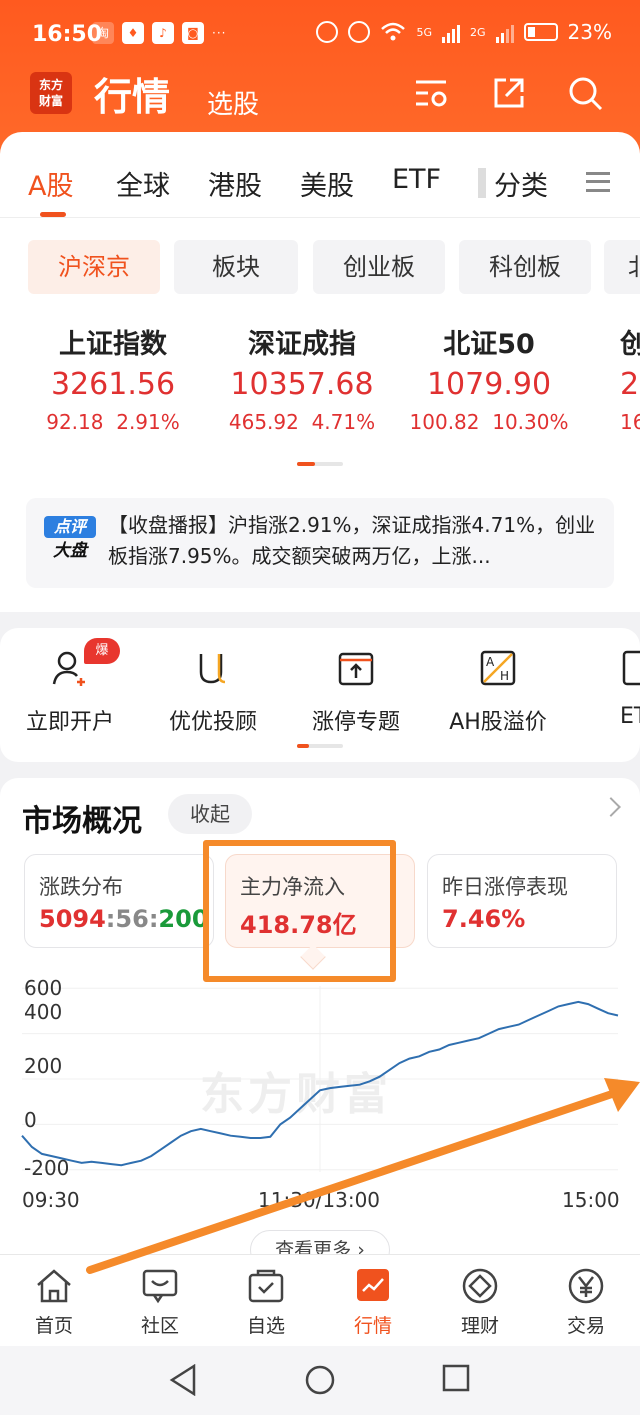 The image size is (640, 1415). What do you see at coordinates (212, 669) in the screenshot?
I see `uu-advisor-icon` at bounding box center [212, 669].